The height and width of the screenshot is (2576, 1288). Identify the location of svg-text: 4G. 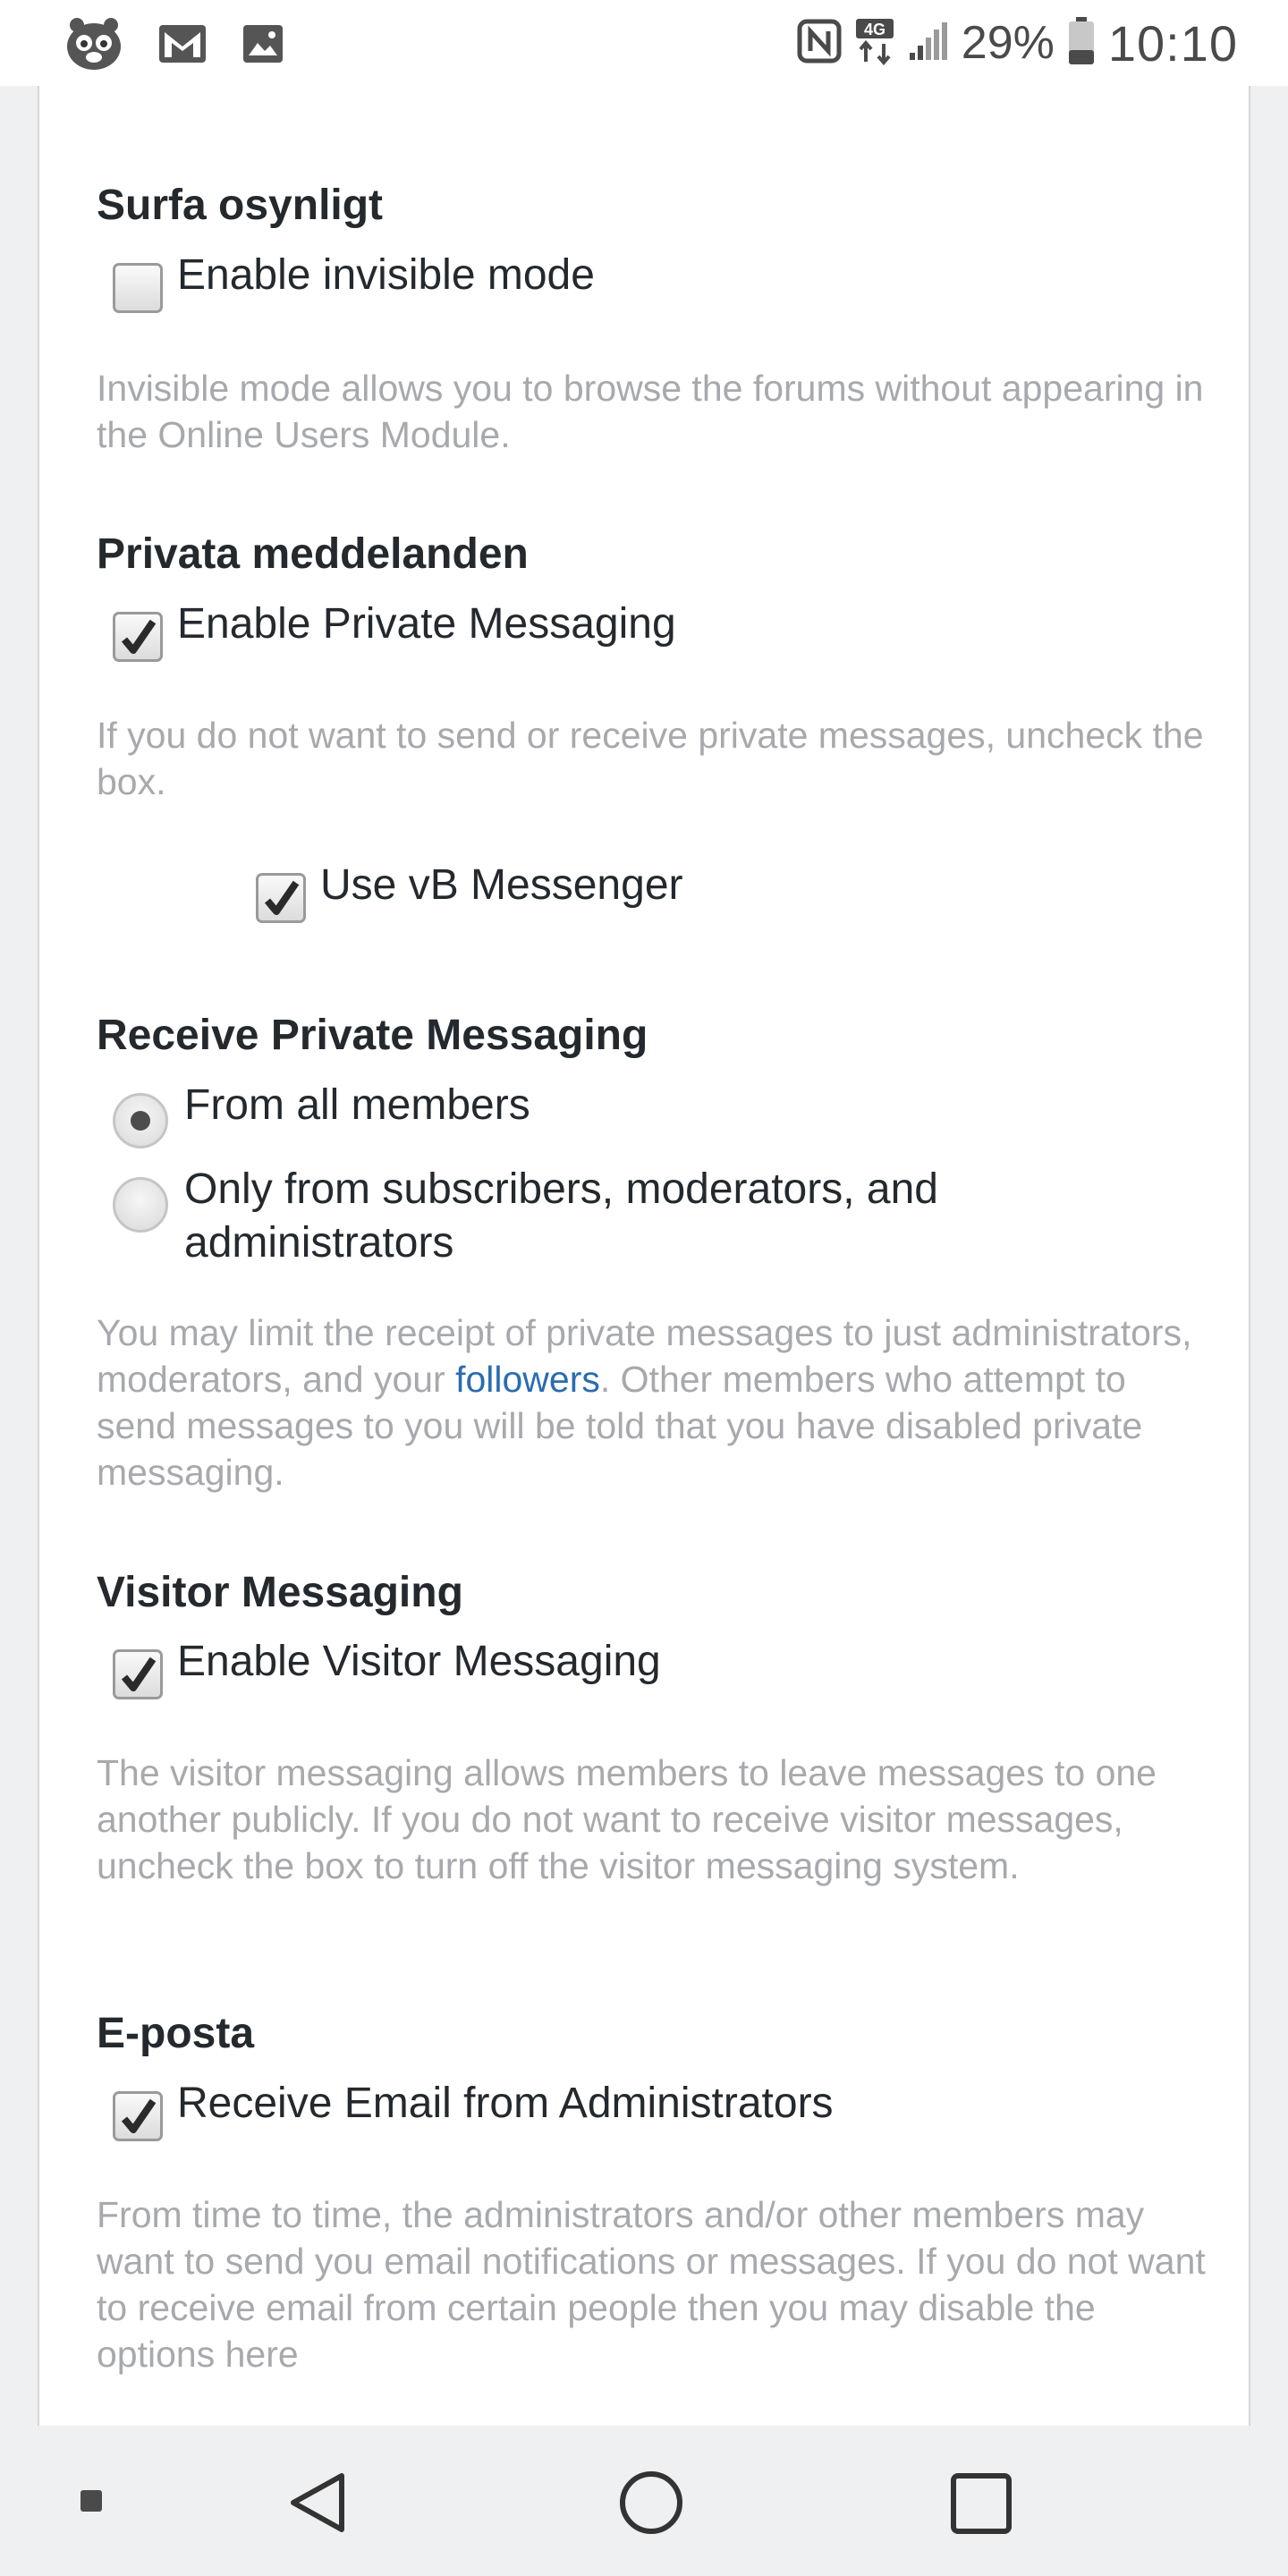
(875, 29).